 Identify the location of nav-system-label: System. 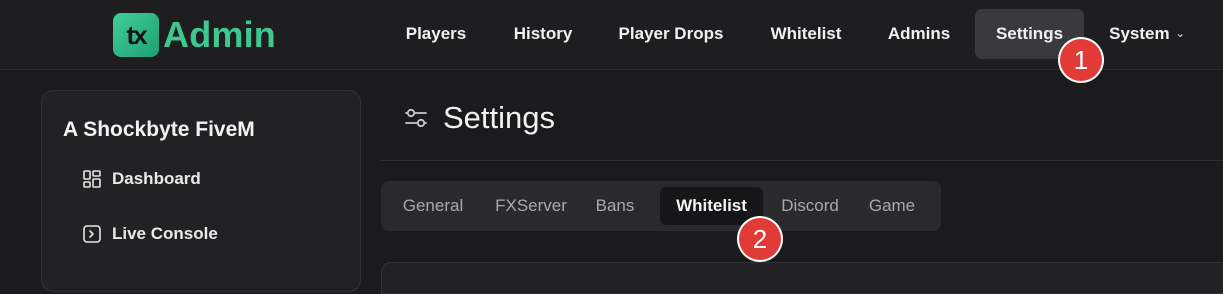
(1139, 33).